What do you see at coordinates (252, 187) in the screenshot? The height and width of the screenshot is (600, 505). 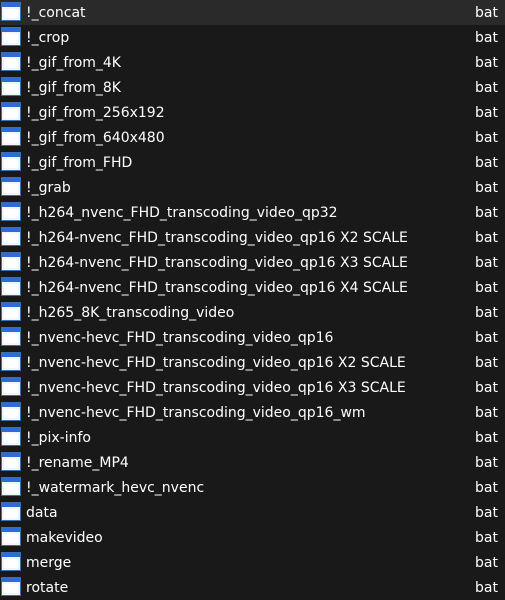 I see `file-row: !_grab bat` at bounding box center [252, 187].